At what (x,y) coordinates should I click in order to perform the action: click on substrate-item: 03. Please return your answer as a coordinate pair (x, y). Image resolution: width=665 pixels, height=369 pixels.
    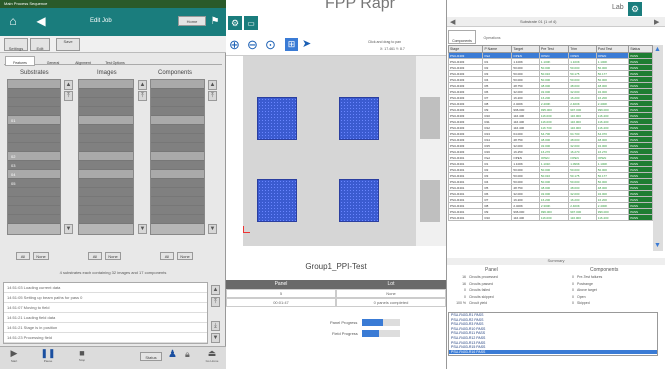
    Looking at the image, I should click on (34, 165).